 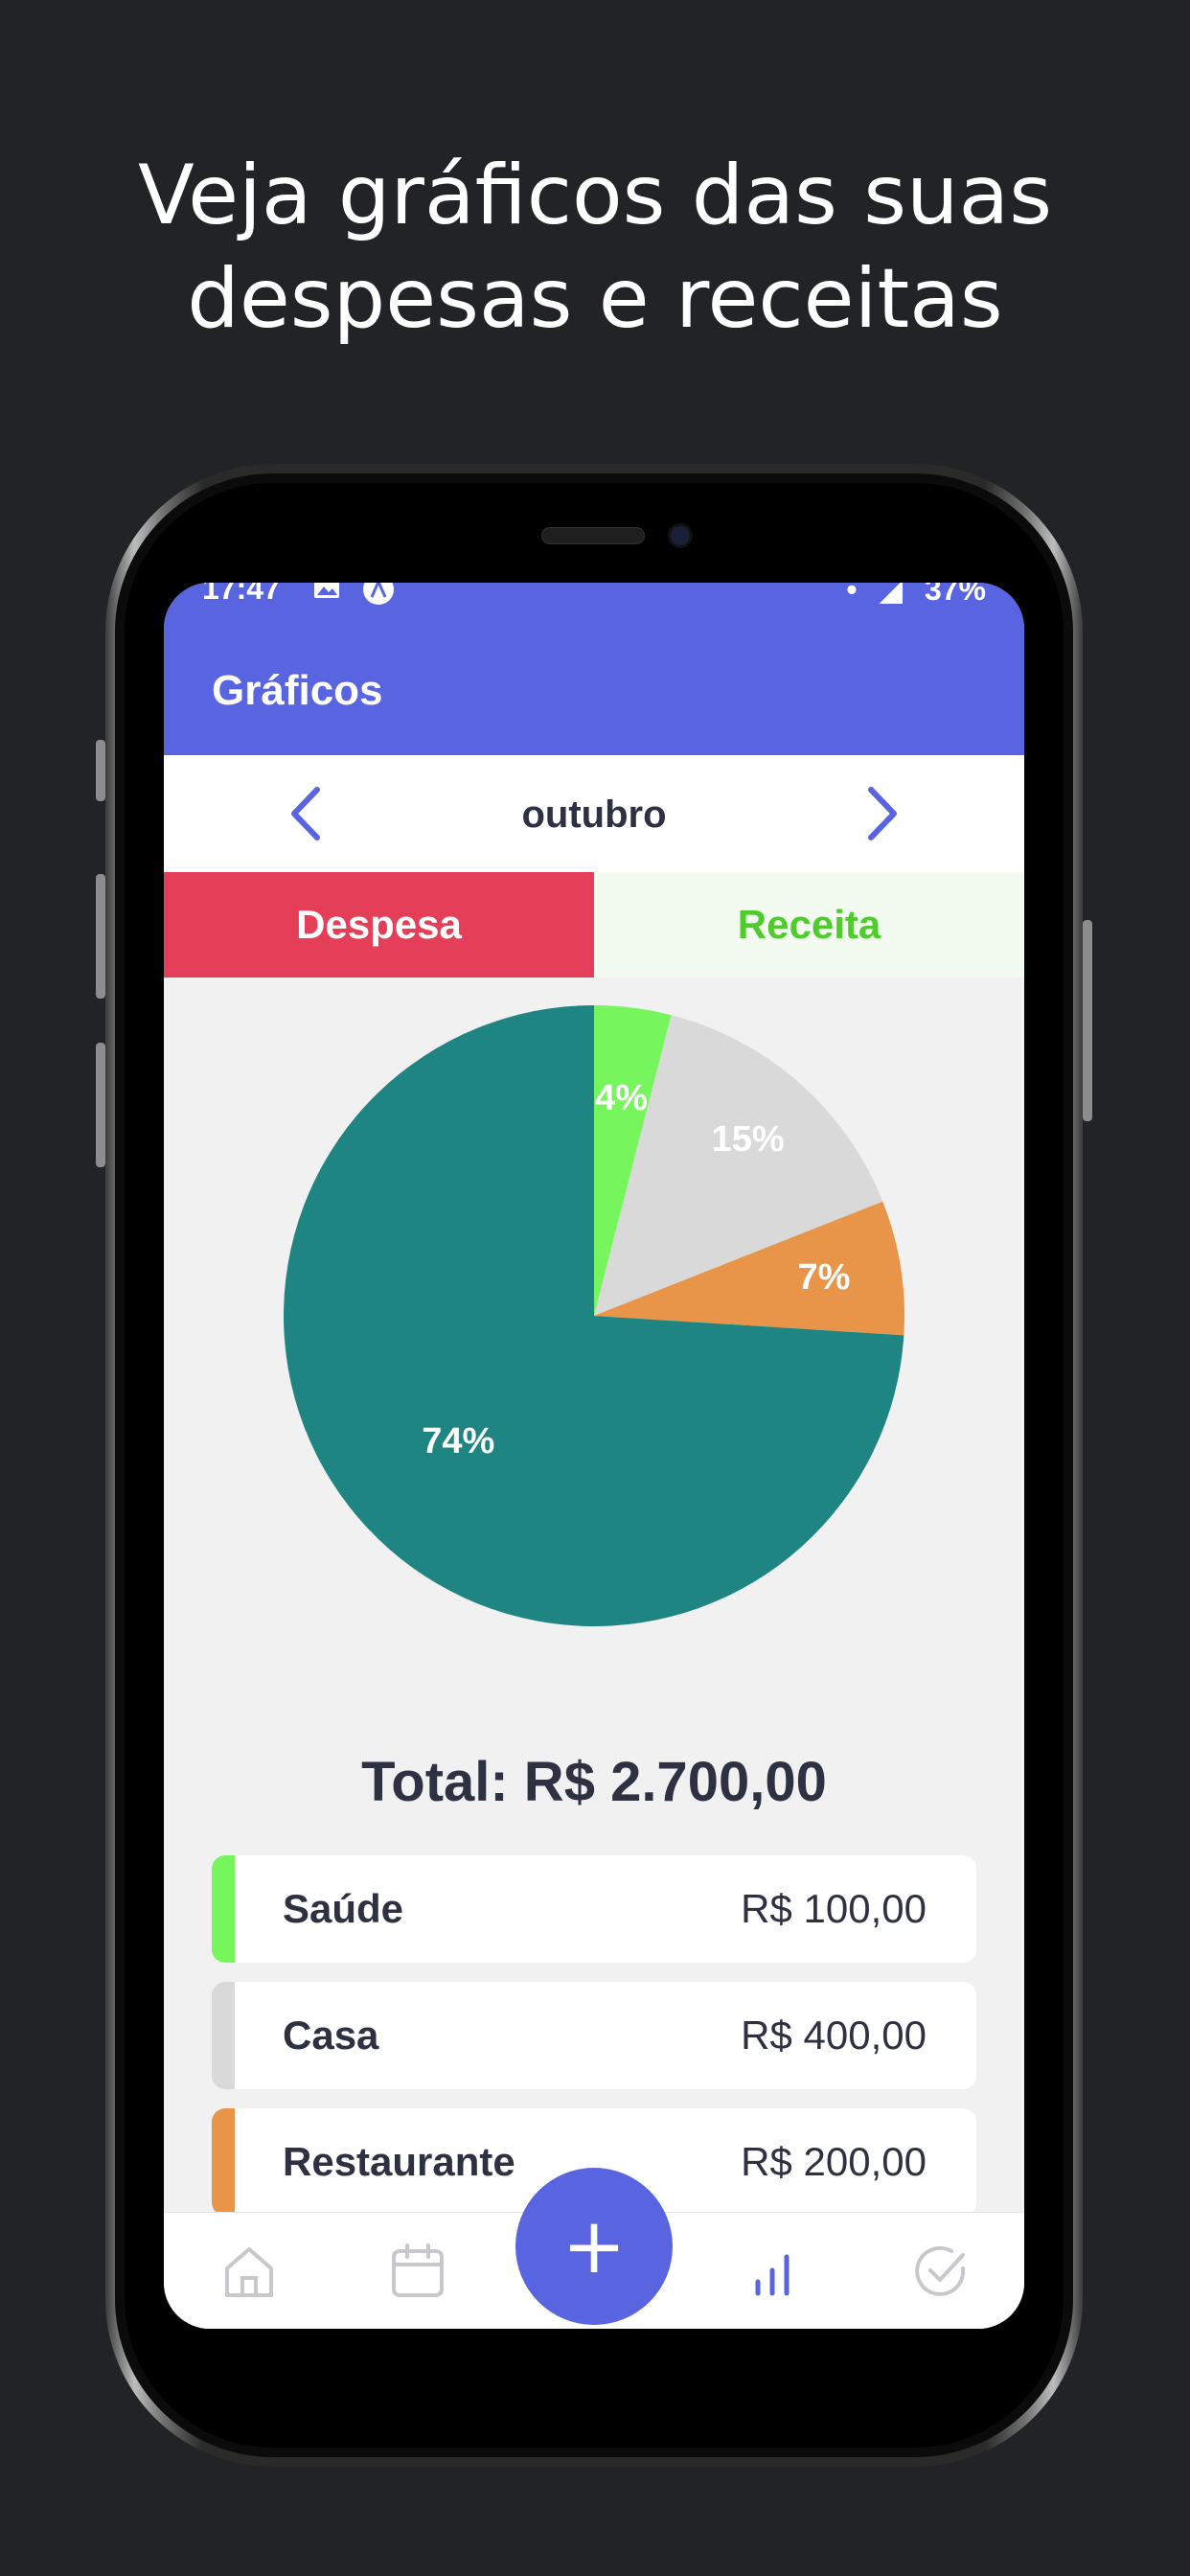 I want to click on status-icons, so click(x=354, y=594).